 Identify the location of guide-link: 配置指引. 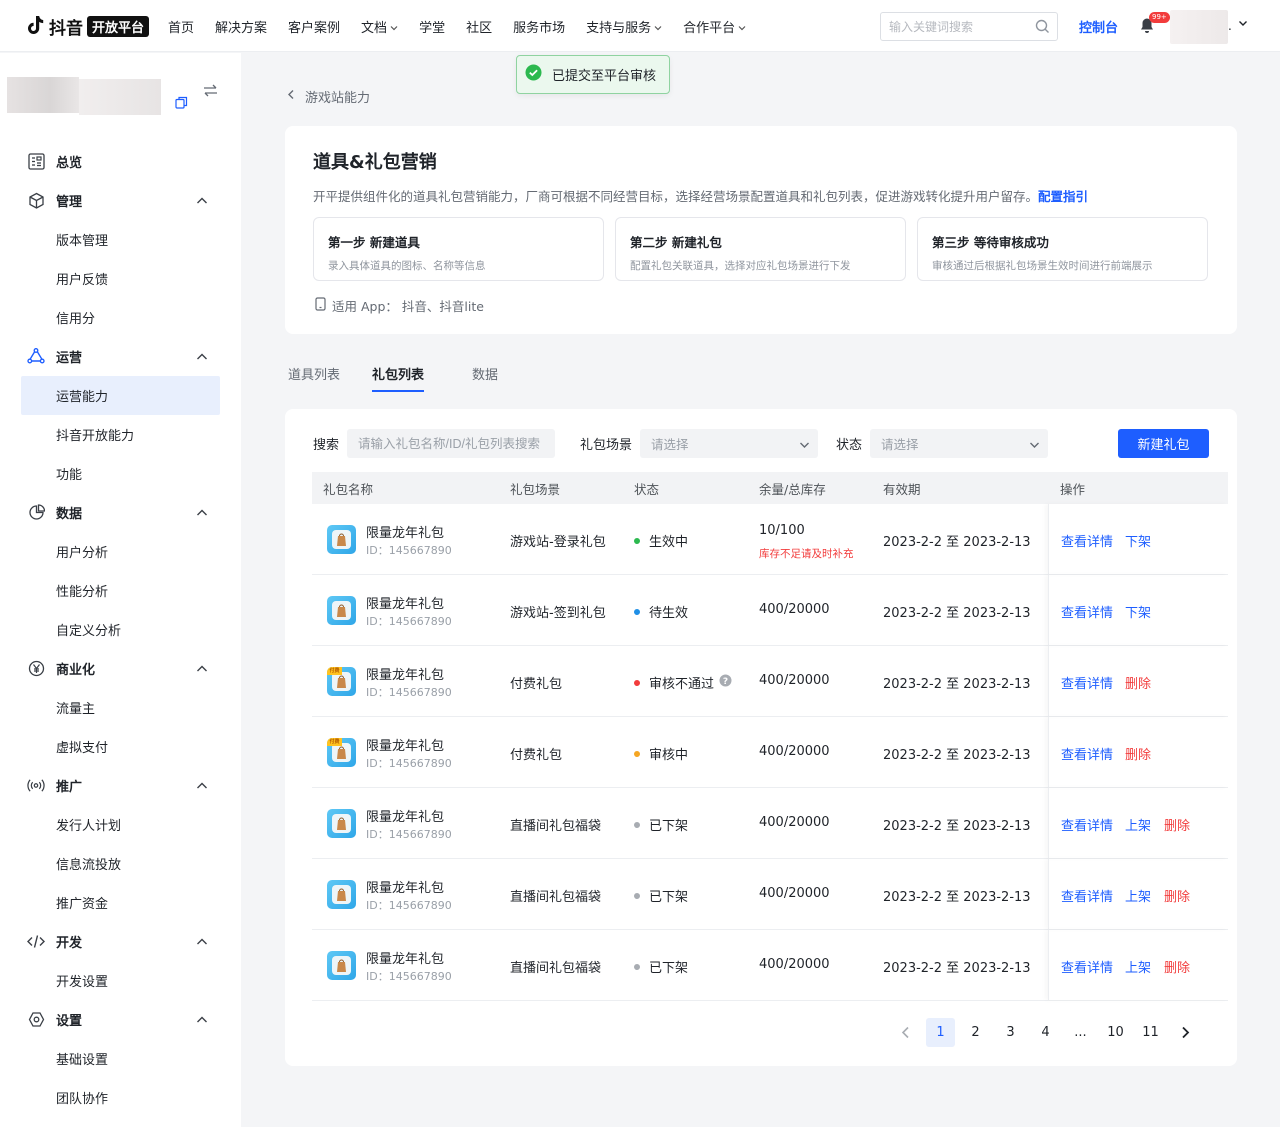
(1063, 196).